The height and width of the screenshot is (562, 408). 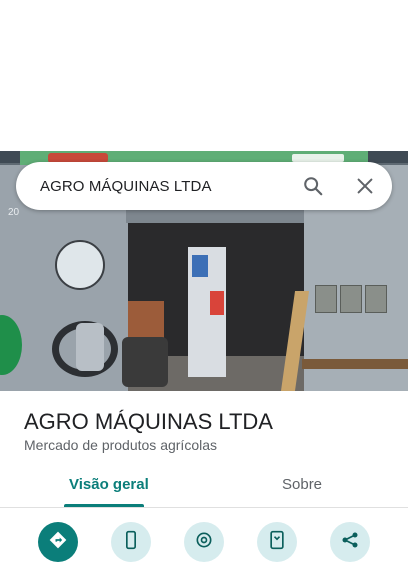 I want to click on search-icon, so click(x=313, y=186).